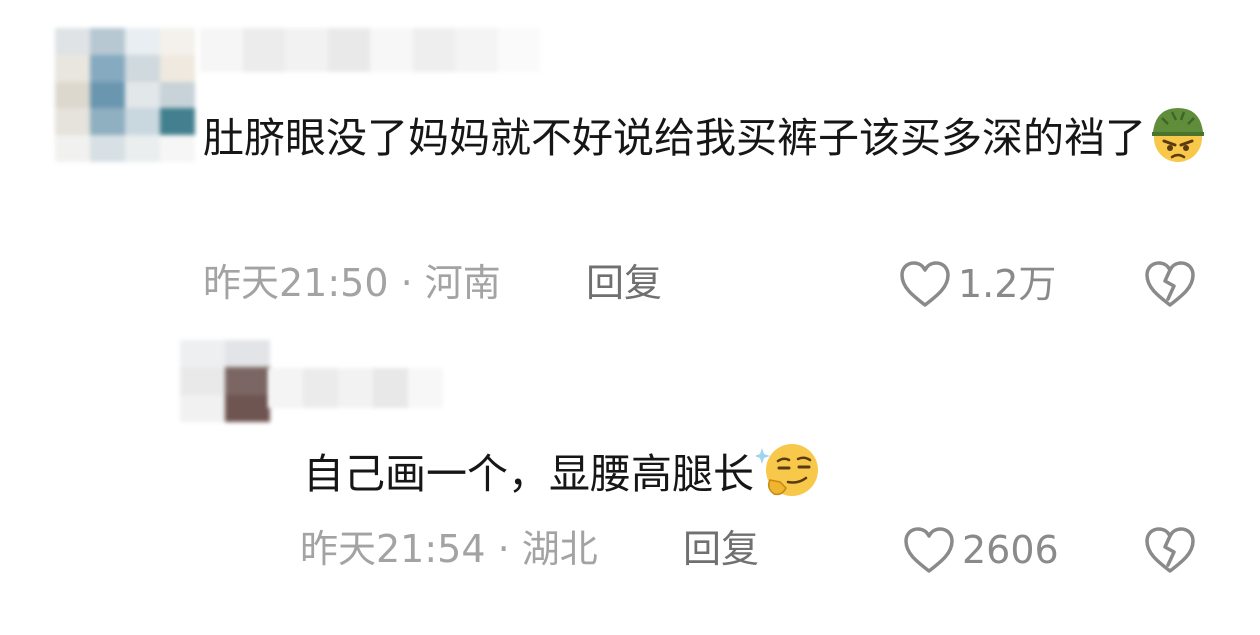 The height and width of the screenshot is (635, 1260). What do you see at coordinates (1010, 550) in the screenshot?
I see `like-count: 2606` at bounding box center [1010, 550].